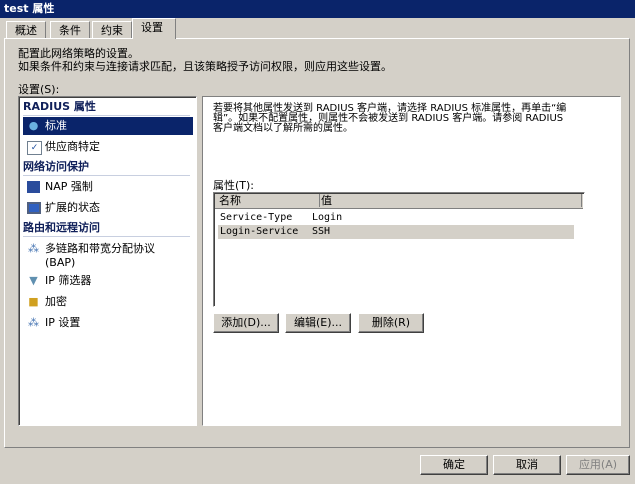 The image size is (635, 484). What do you see at coordinates (205, 66) in the screenshot?
I see `intro-line-2: 如果条件和约束与连接请求匹配，且该策略授予访问权限，则应用这些设置。` at bounding box center [205, 66].